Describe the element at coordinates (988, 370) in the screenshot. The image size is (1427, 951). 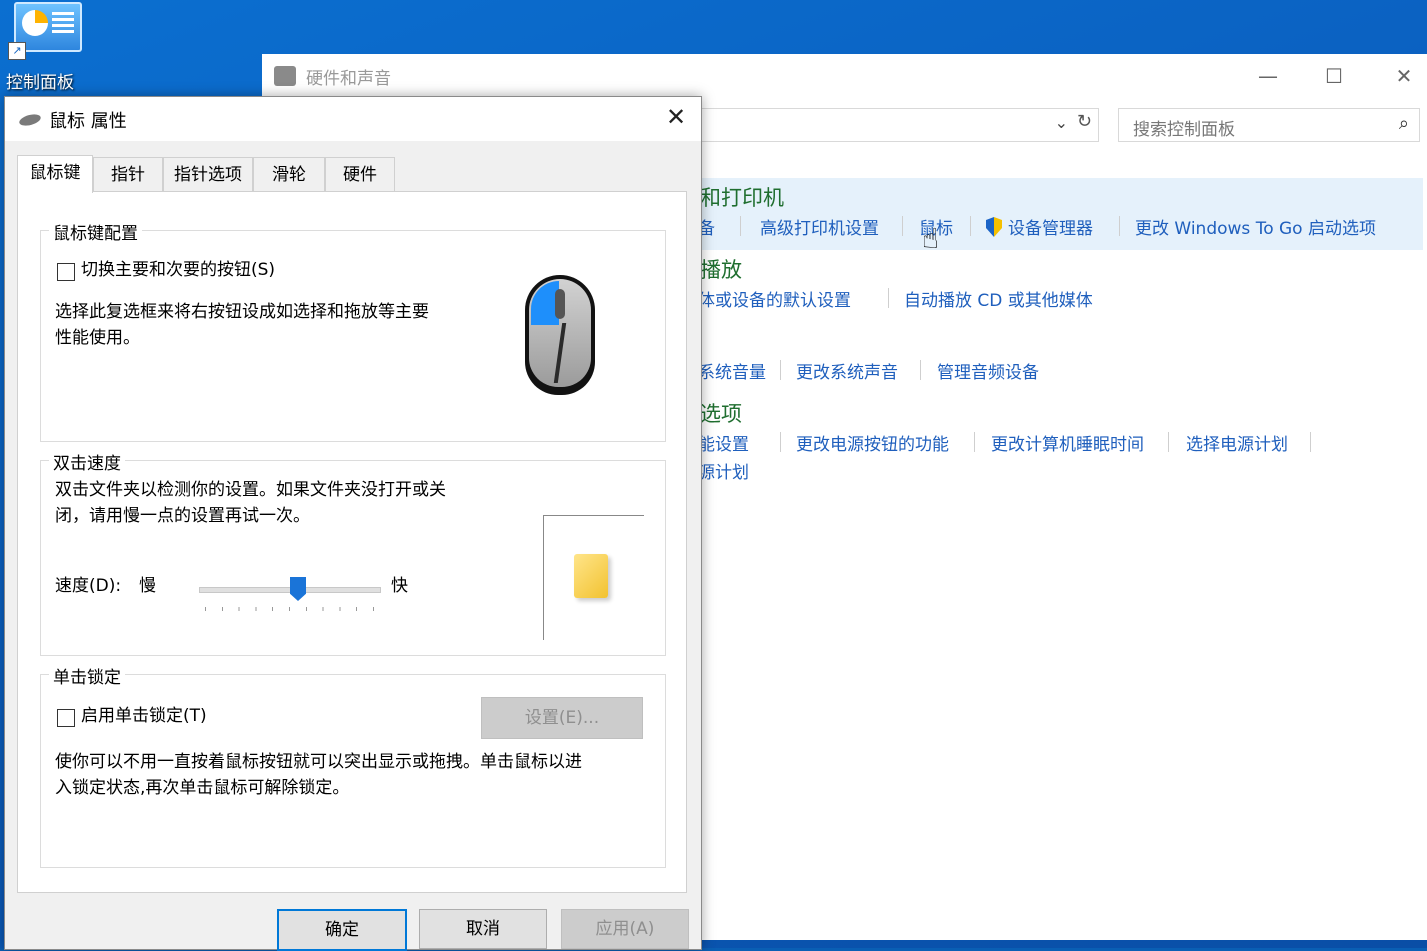
I see `link-audio-devices: 管理音频设备` at that location.